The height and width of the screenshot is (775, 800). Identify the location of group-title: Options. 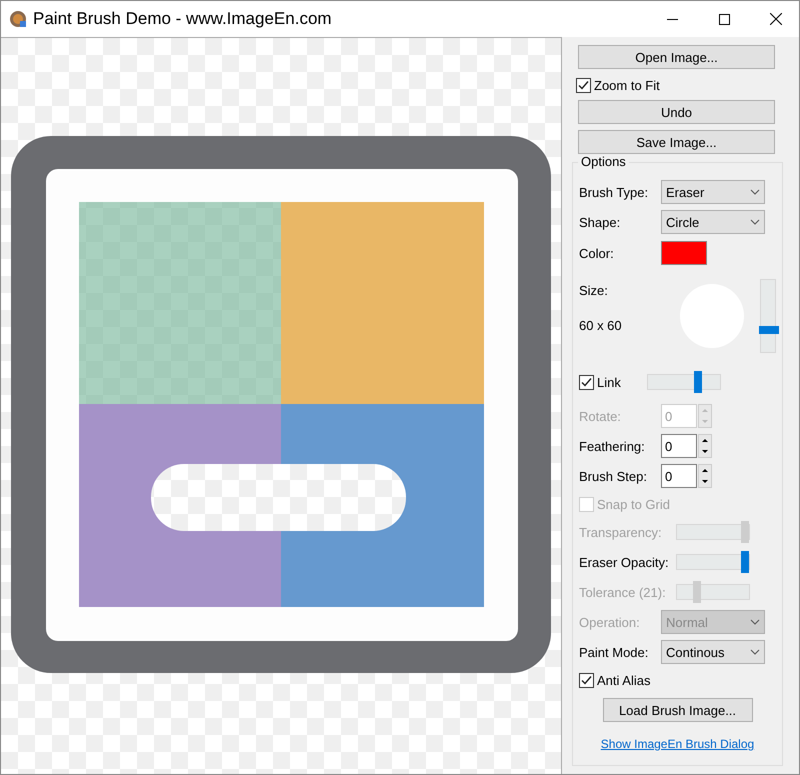
(603, 161).